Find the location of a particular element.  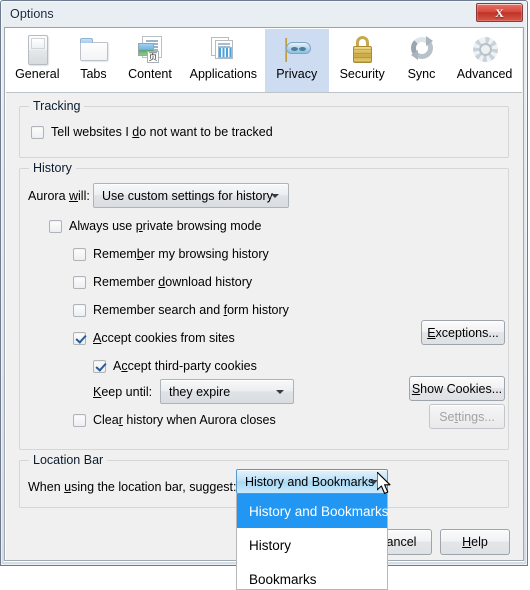

checkbox-remember-forms: Remember search and form history is located at coordinates (181, 310).